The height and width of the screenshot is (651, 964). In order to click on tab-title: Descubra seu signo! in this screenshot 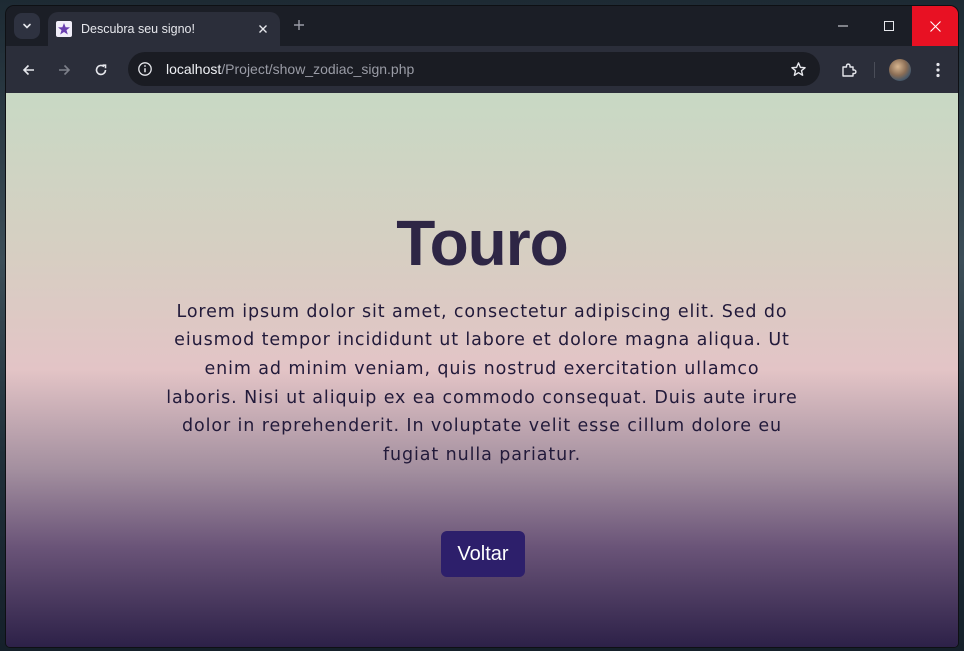, I will do `click(138, 29)`.